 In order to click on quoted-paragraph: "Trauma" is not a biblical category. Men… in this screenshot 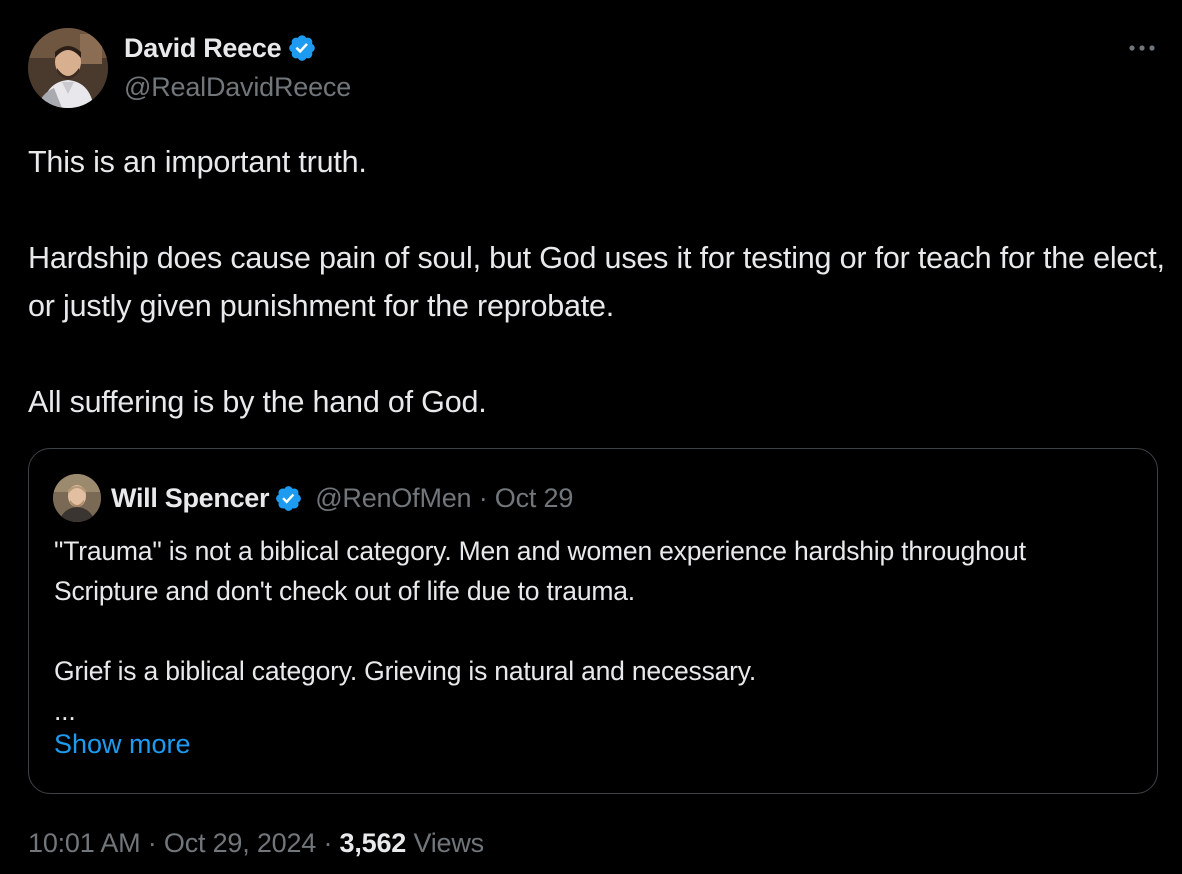, I will do `click(544, 571)`.